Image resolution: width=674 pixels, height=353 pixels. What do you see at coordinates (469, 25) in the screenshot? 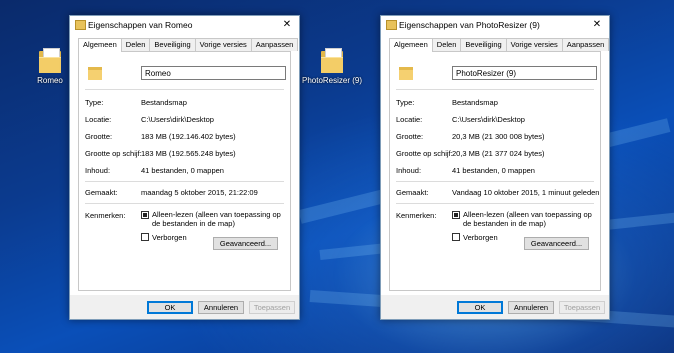
I see `window-title: Eigenschappen van PhotoResizer (9)` at bounding box center [469, 25].